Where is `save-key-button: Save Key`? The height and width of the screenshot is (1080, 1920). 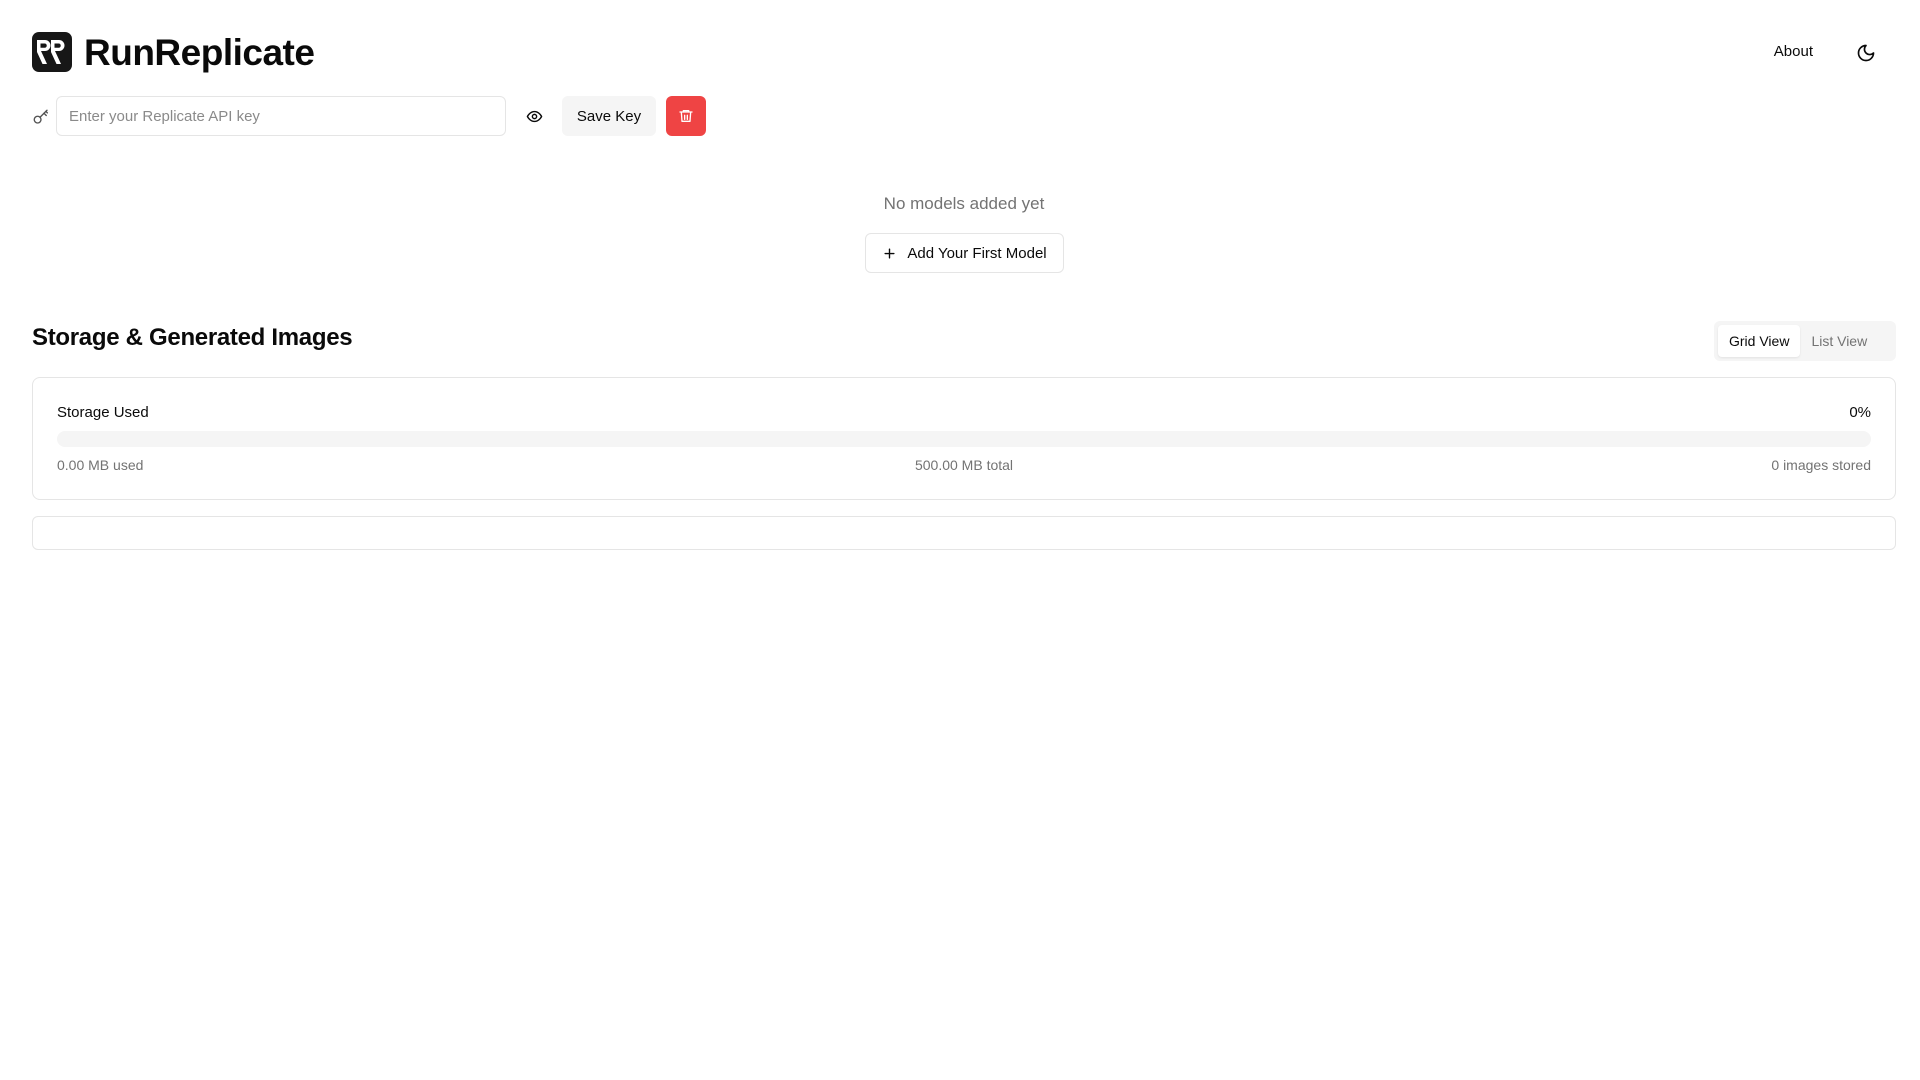
save-key-button: Save Key is located at coordinates (609, 116).